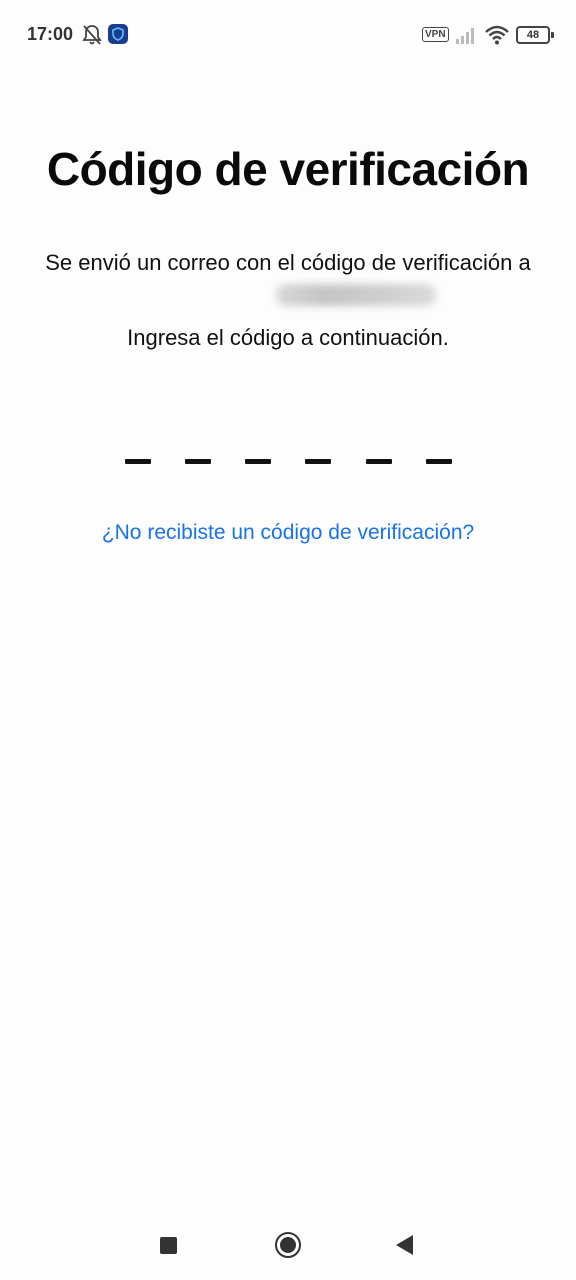 The height and width of the screenshot is (1280, 576). I want to click on status-time: 17:00, so click(50, 34).